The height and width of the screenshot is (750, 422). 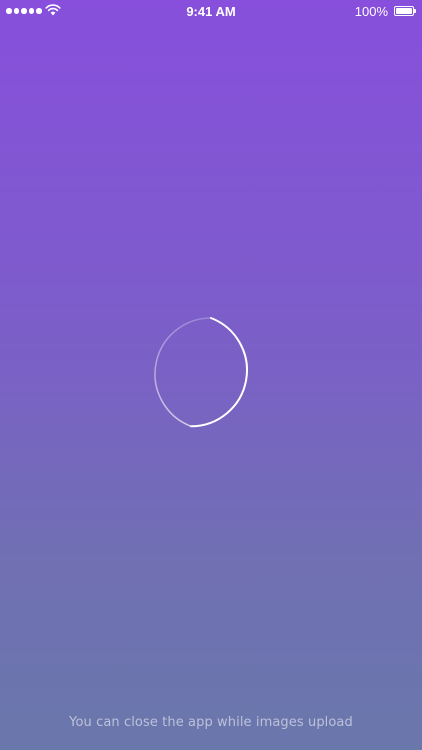 What do you see at coordinates (211, 11) in the screenshot?
I see `status-bar: 9:41 AM 100%` at bounding box center [211, 11].